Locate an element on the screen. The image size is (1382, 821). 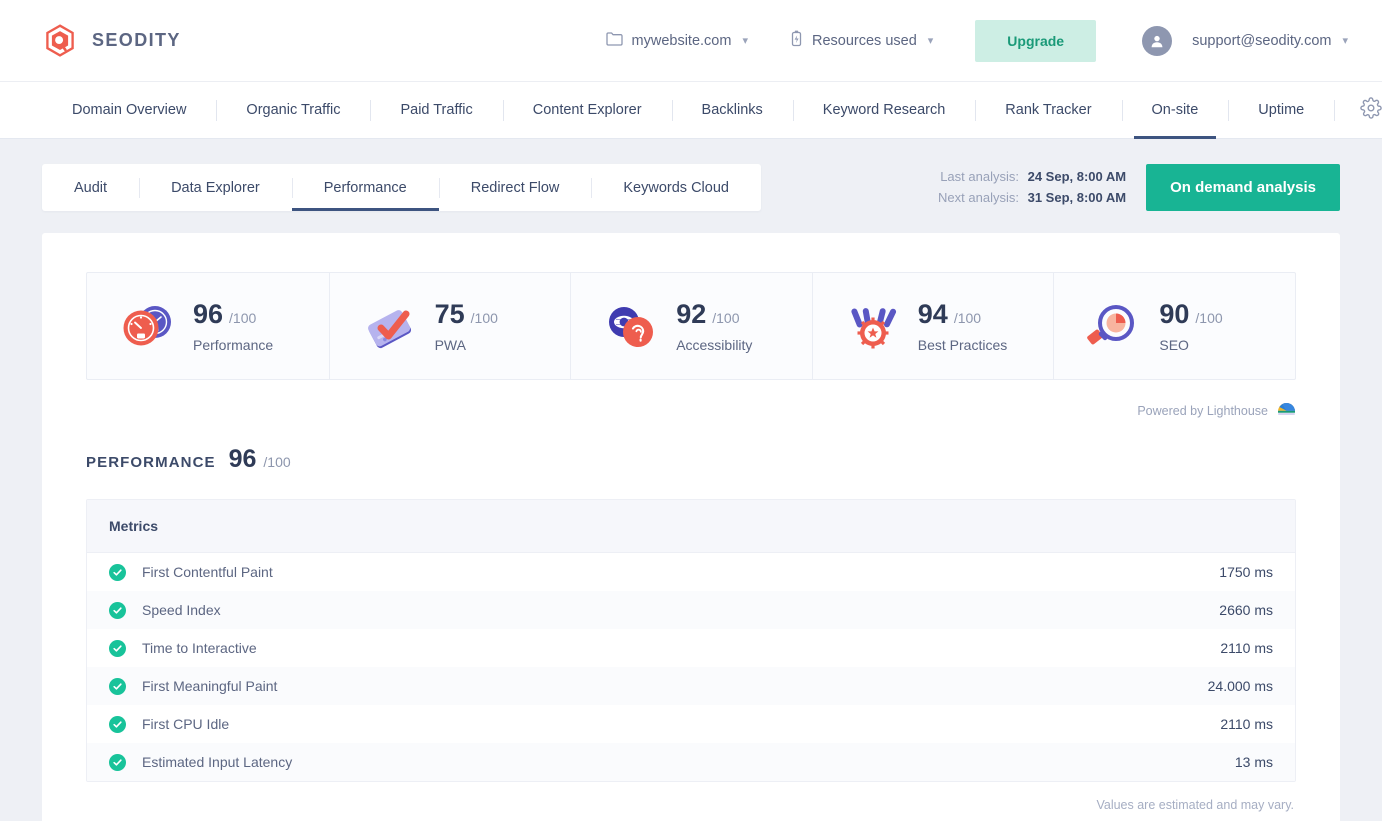
score-value-line: 92 /100 is located at coordinates (714, 314).